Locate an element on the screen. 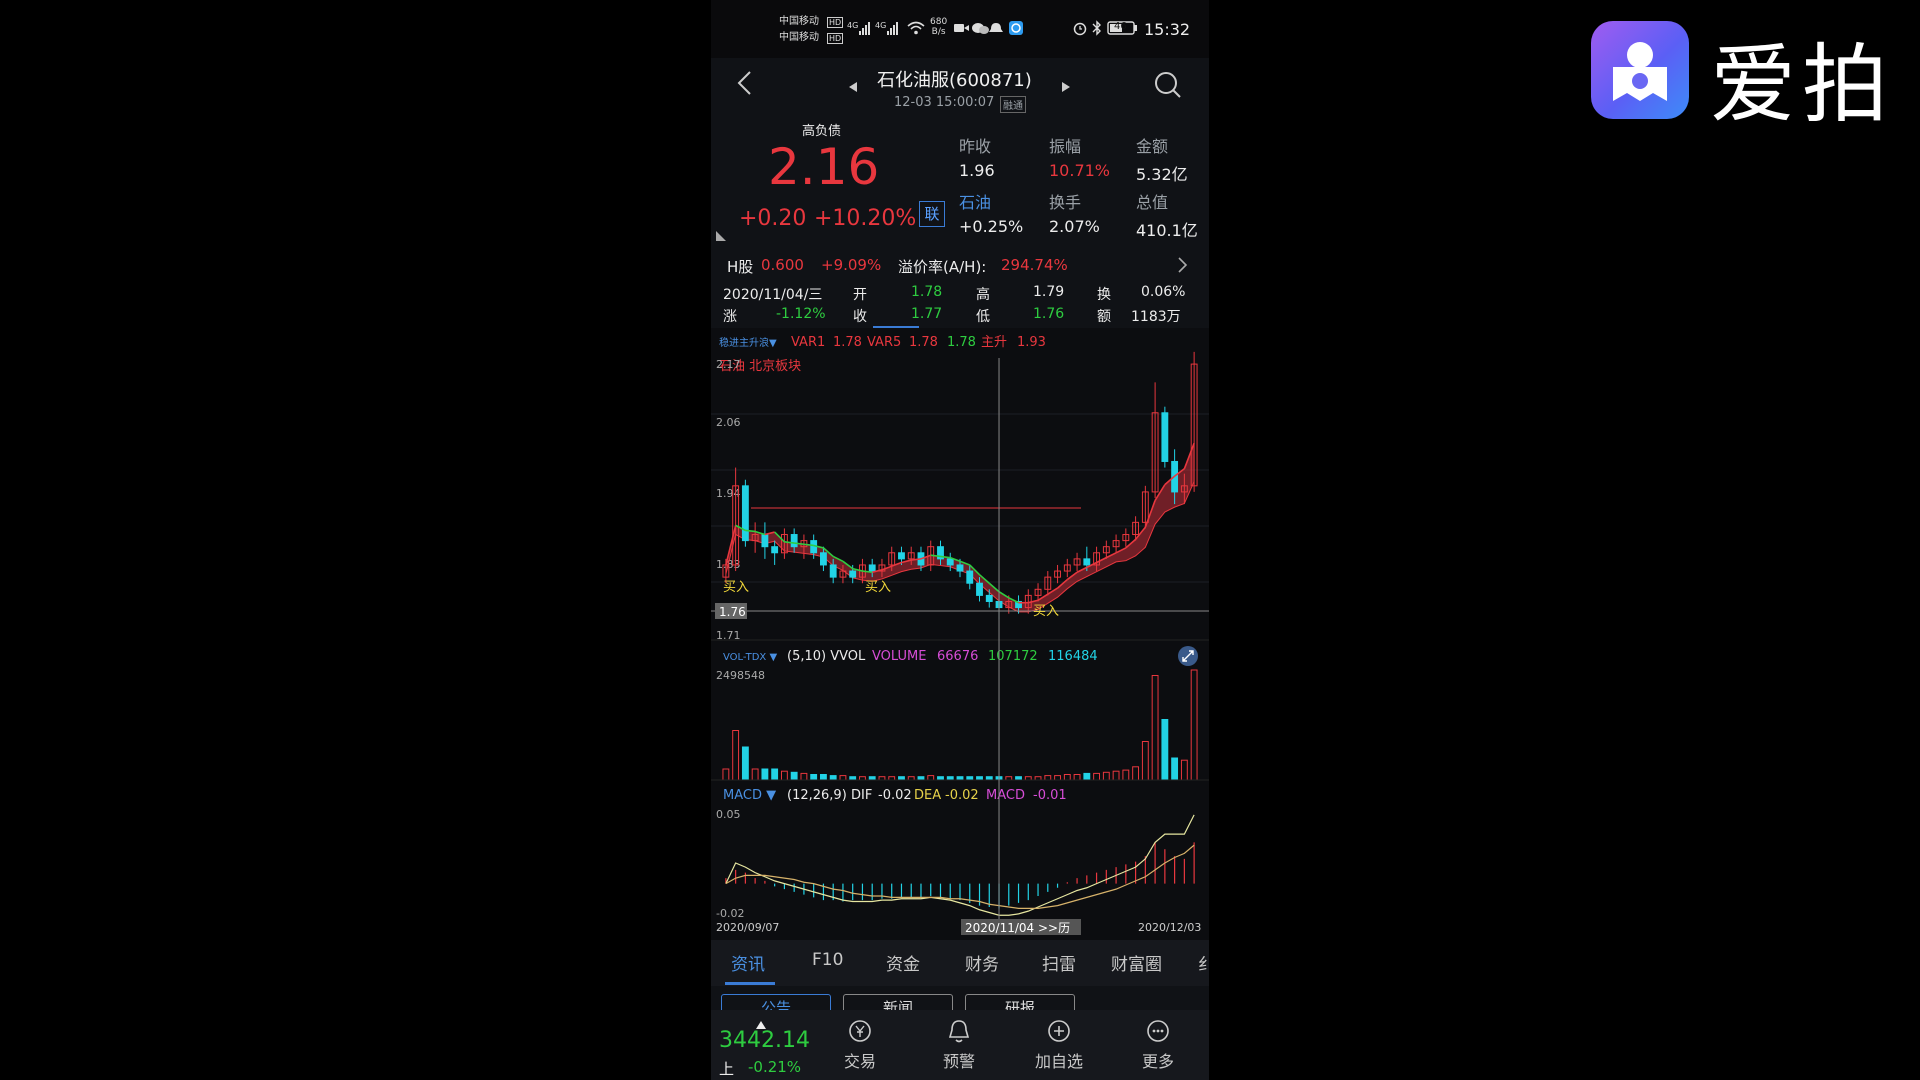 Image resolution: width=1920 pixels, height=1080 pixels. back-button is located at coordinates (745, 85).